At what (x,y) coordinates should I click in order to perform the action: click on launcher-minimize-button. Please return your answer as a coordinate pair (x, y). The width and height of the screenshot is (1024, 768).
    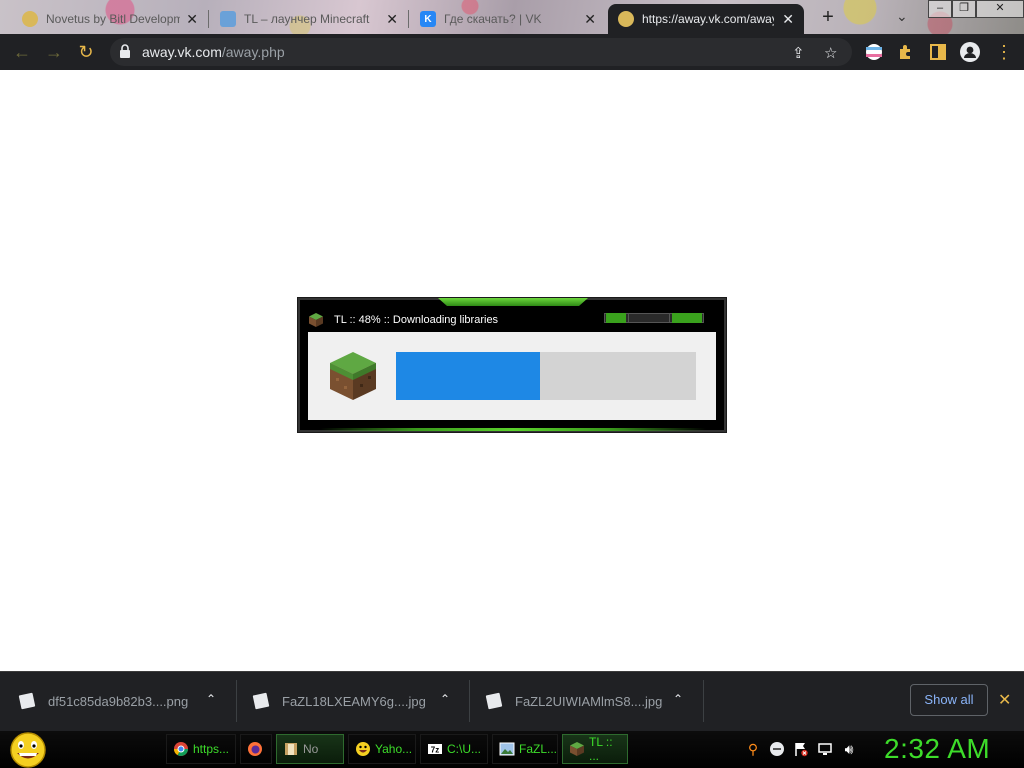
    Looking at the image, I should click on (616, 318).